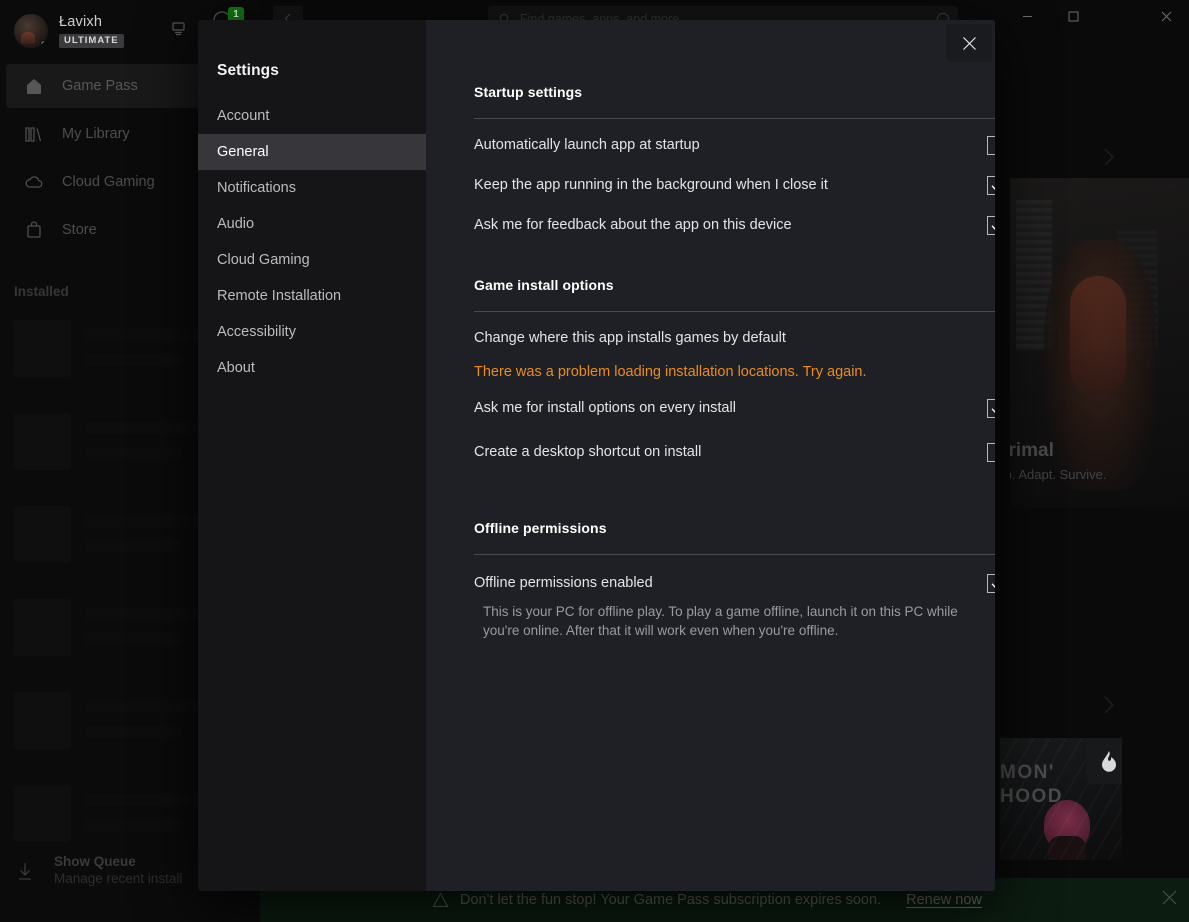 This screenshot has width=1189, height=922. What do you see at coordinates (991, 185) in the screenshot?
I see `background-run-checkbox` at bounding box center [991, 185].